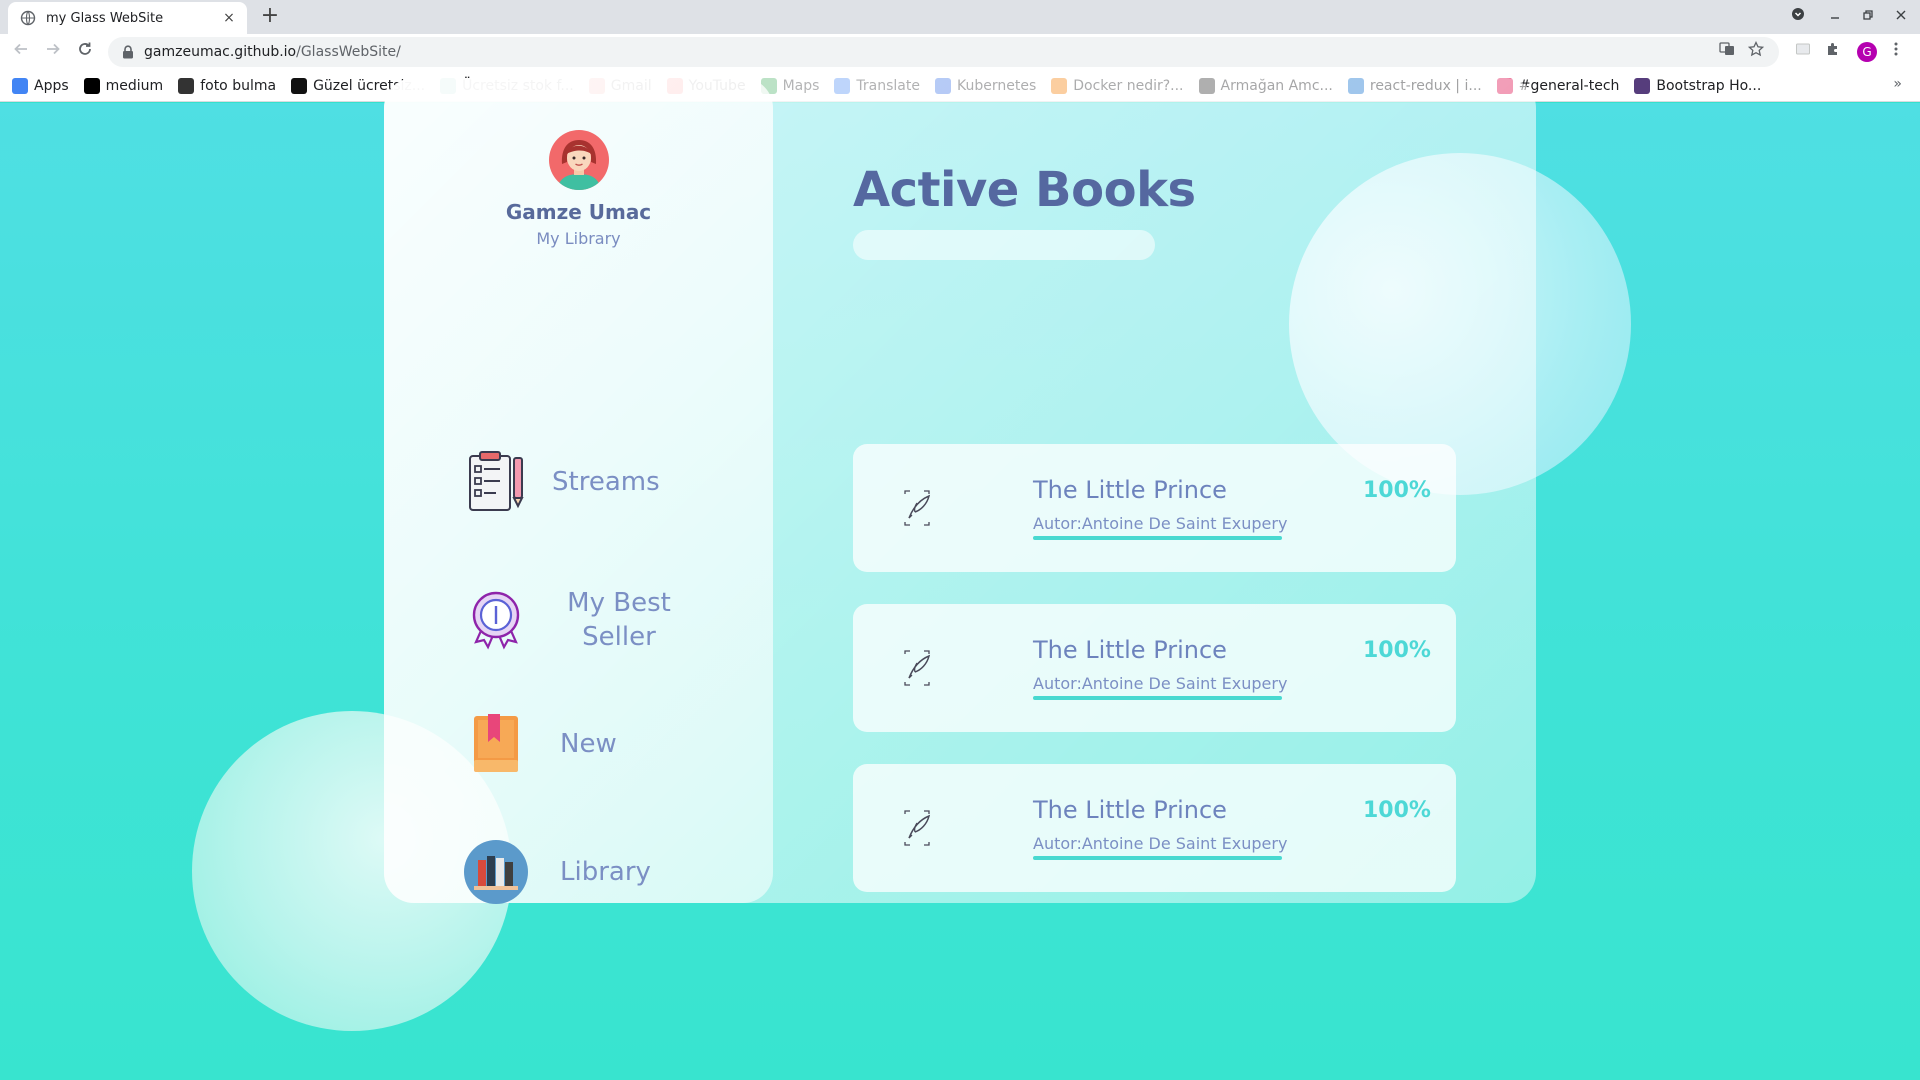 The height and width of the screenshot is (1080, 1920). I want to click on page-title: Active Books, so click(1024, 190).